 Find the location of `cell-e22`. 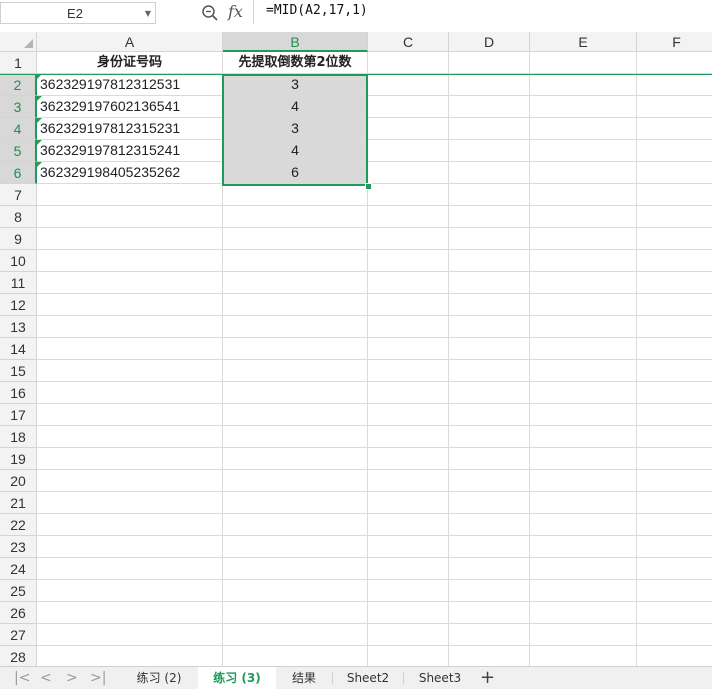

cell-e22 is located at coordinates (583, 525).